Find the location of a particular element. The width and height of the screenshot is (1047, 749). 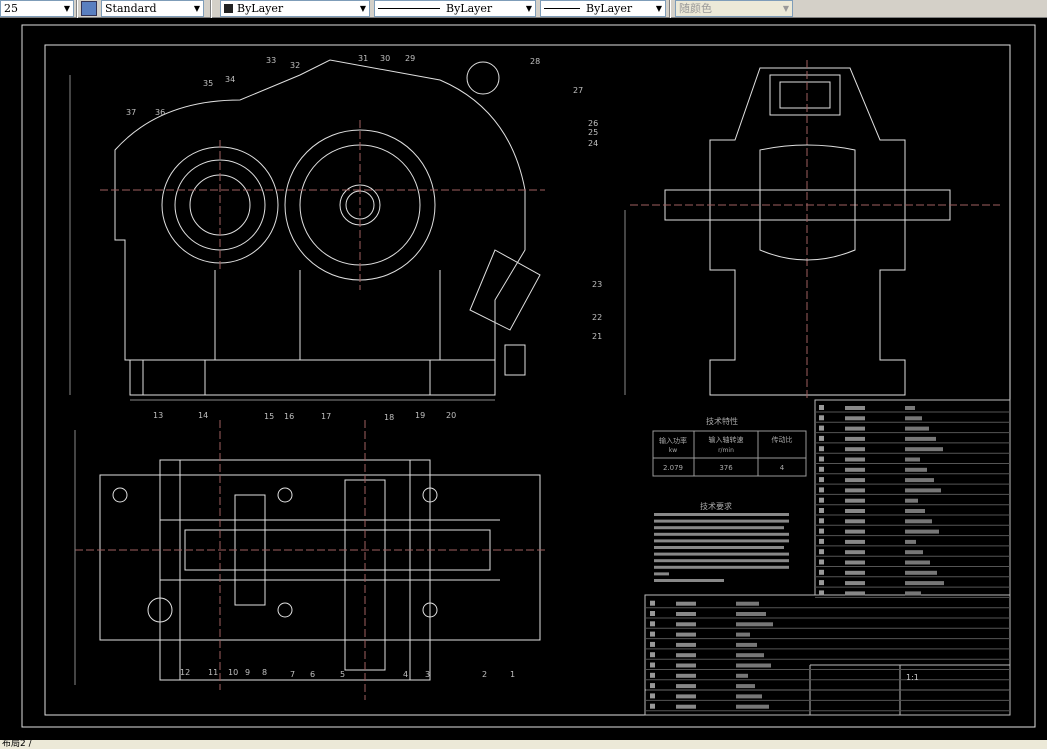

color-dropdown: ByLayer ▼ is located at coordinates (295, 8).